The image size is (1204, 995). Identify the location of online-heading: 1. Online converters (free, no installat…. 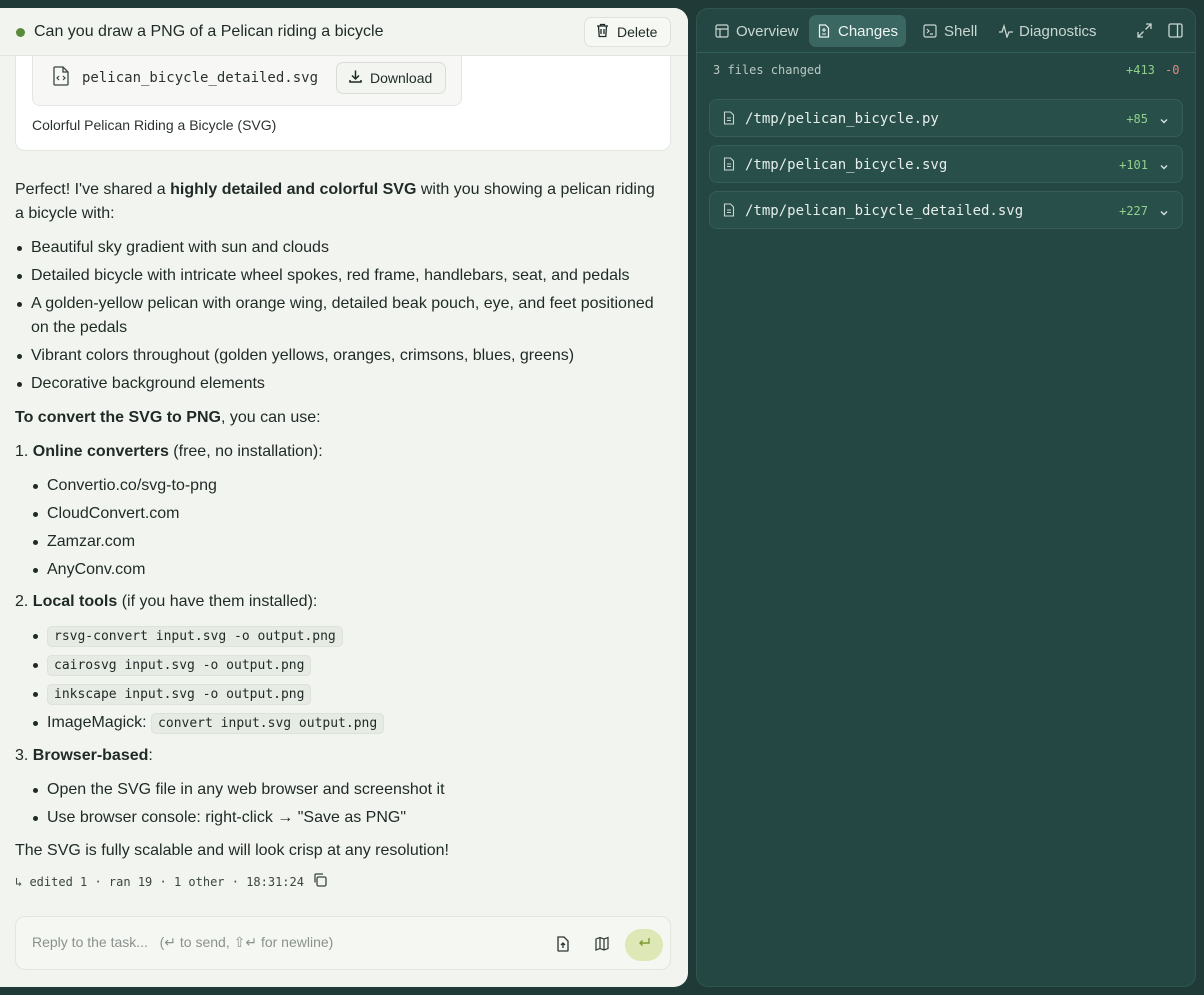
(345, 452).